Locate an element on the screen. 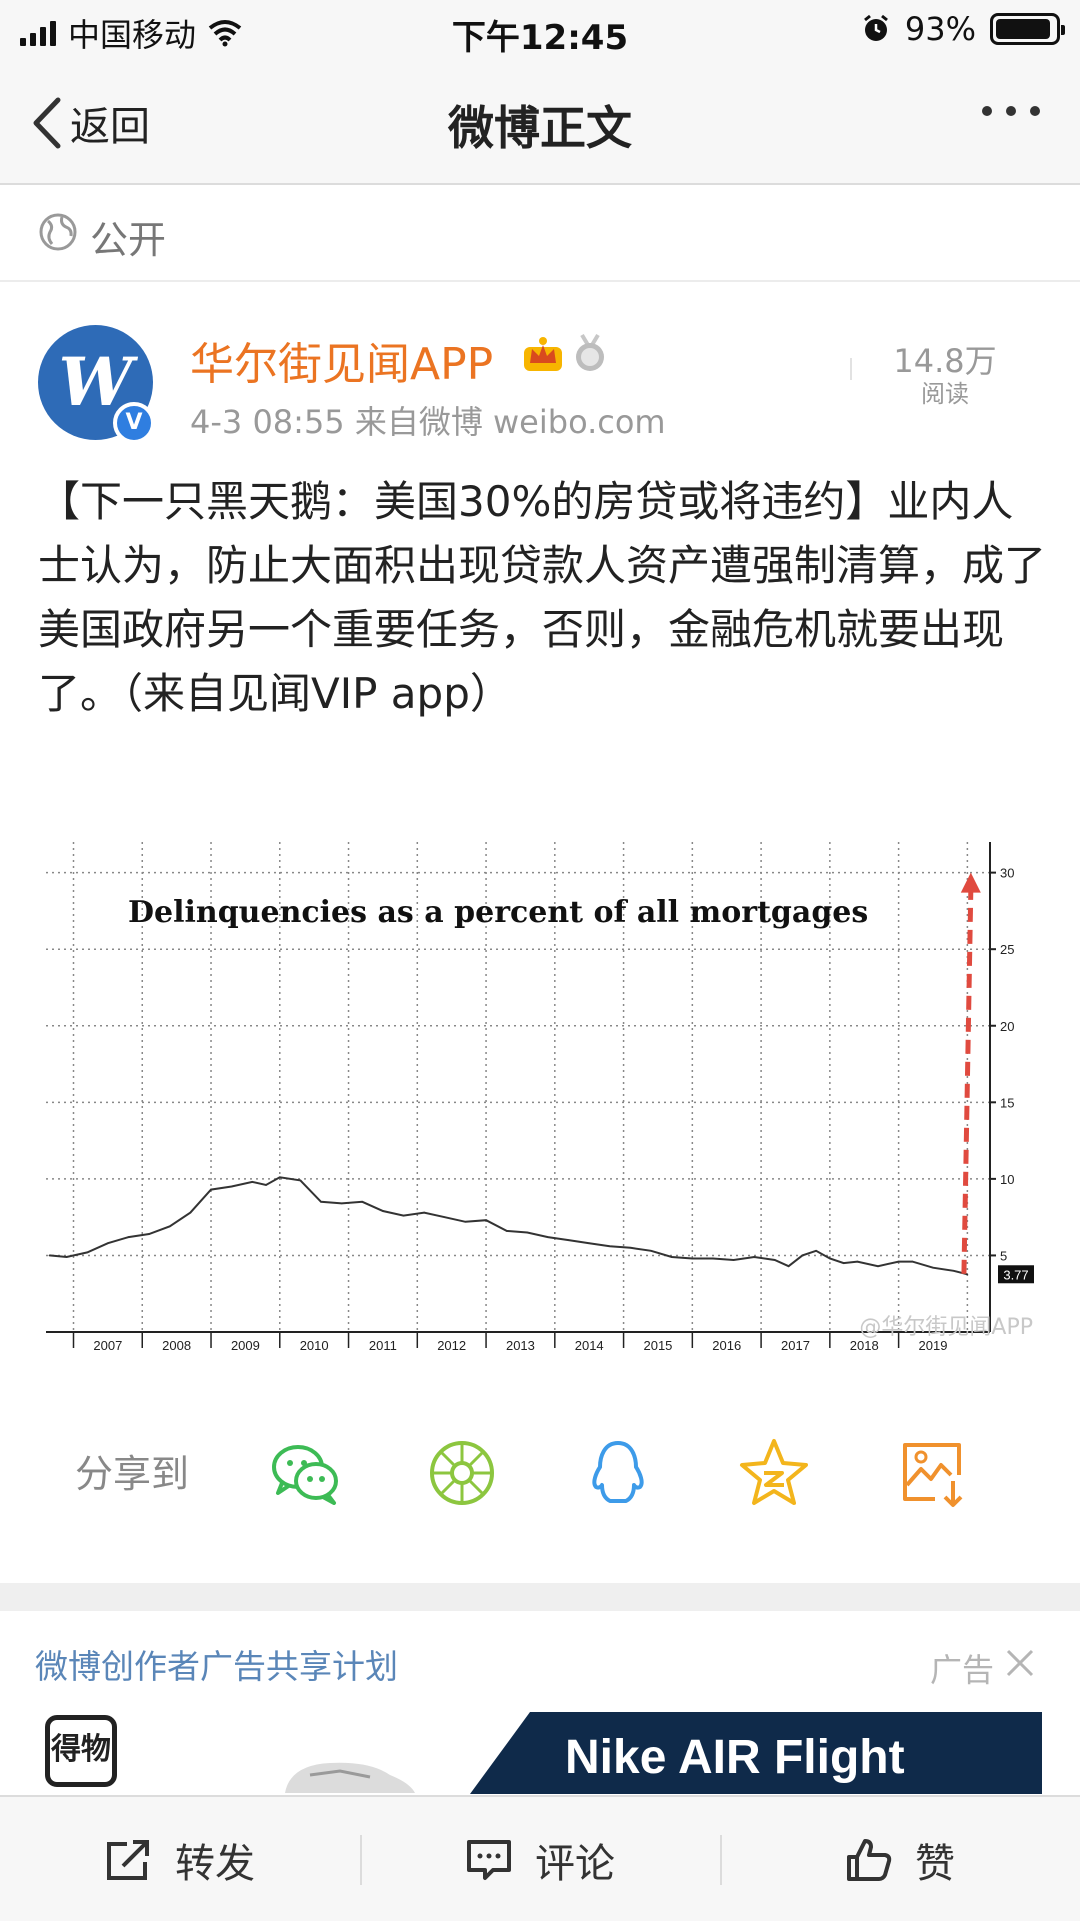  x-tick-label: 2016 is located at coordinates (726, 1345).